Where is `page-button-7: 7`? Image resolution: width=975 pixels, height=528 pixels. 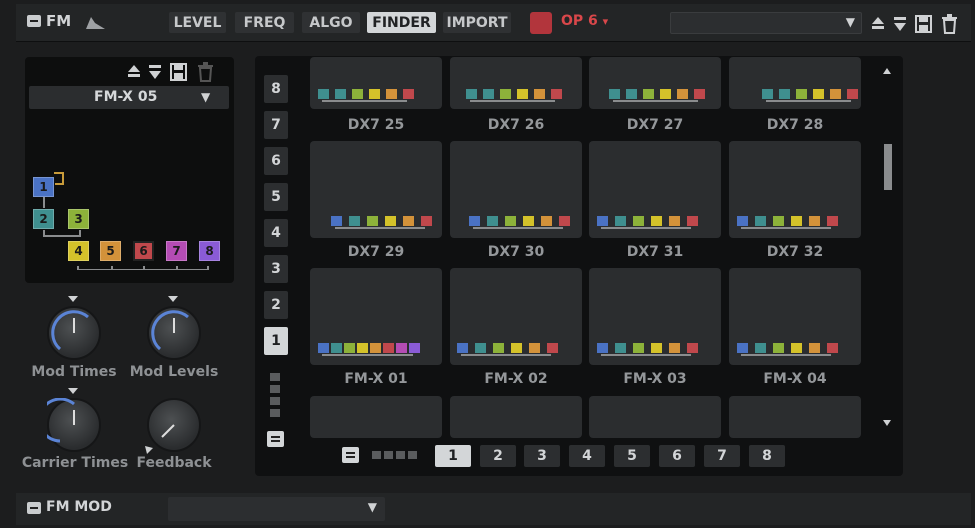
page-button-7: 7 is located at coordinates (722, 456).